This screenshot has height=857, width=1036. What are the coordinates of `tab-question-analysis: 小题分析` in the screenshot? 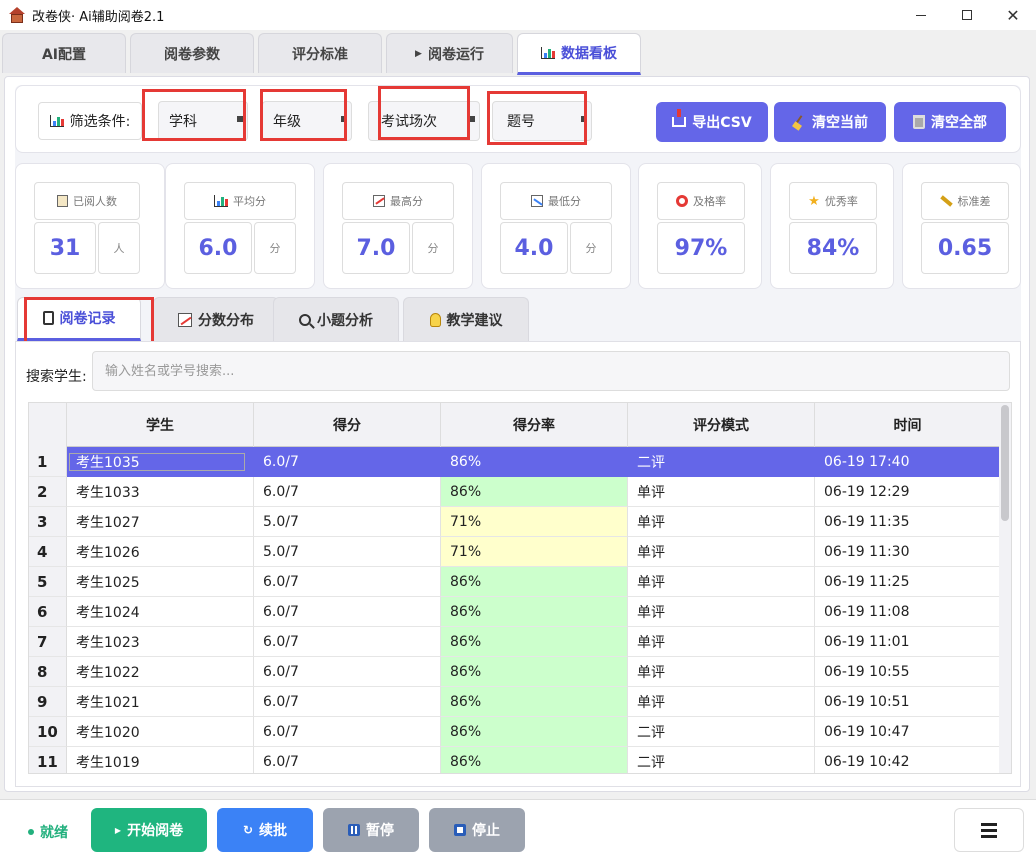 It's located at (336, 319).